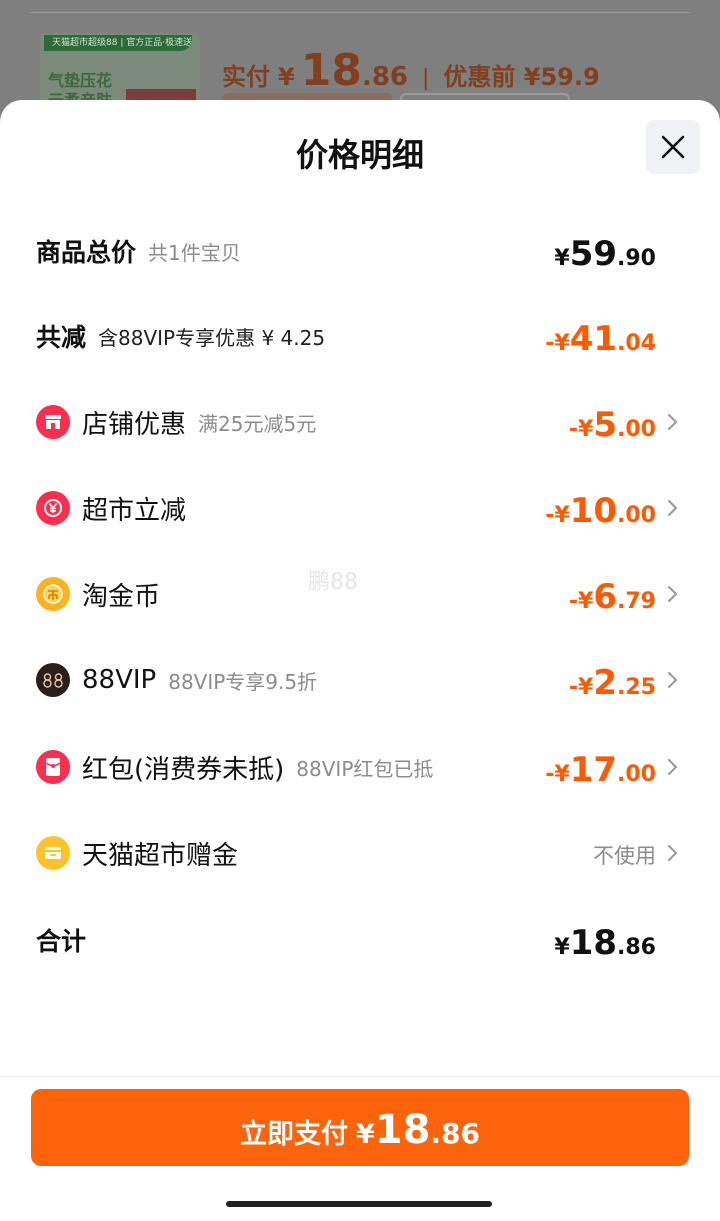  I want to click on background-price: 实付 ¥ 18 .86 | 优惠前 ¥59.9, so click(411, 70).